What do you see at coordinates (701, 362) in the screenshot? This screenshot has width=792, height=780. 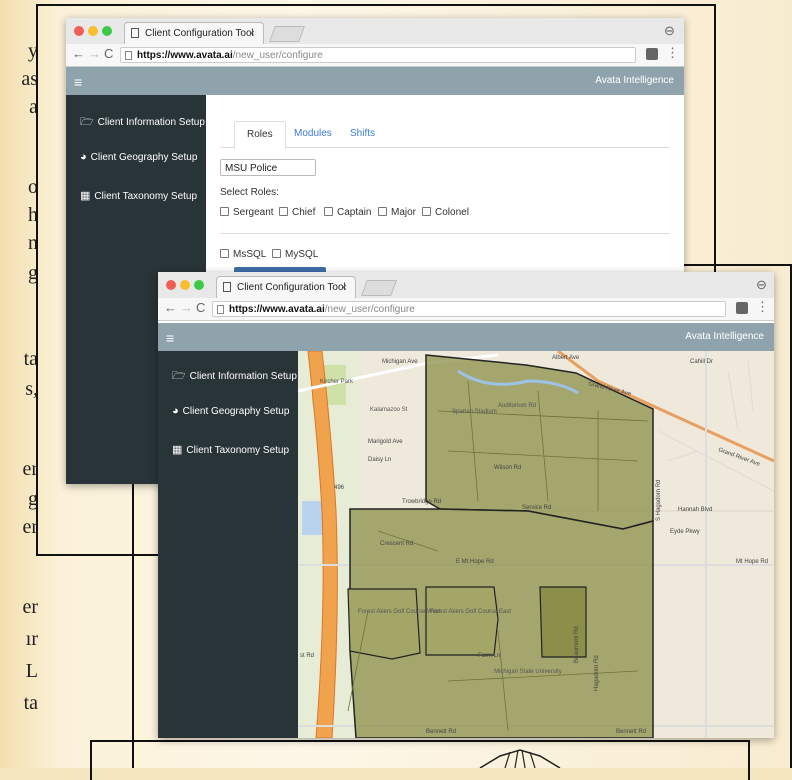 I see `map-label: Cahill Dr` at bounding box center [701, 362].